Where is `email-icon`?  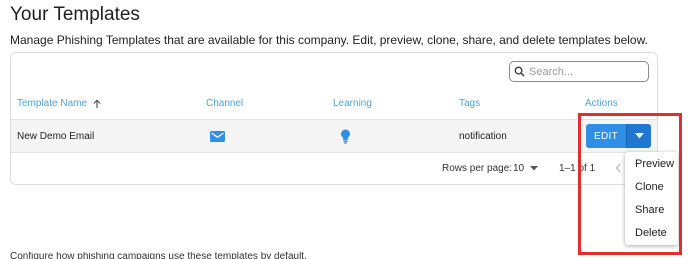 email-icon is located at coordinates (217, 136).